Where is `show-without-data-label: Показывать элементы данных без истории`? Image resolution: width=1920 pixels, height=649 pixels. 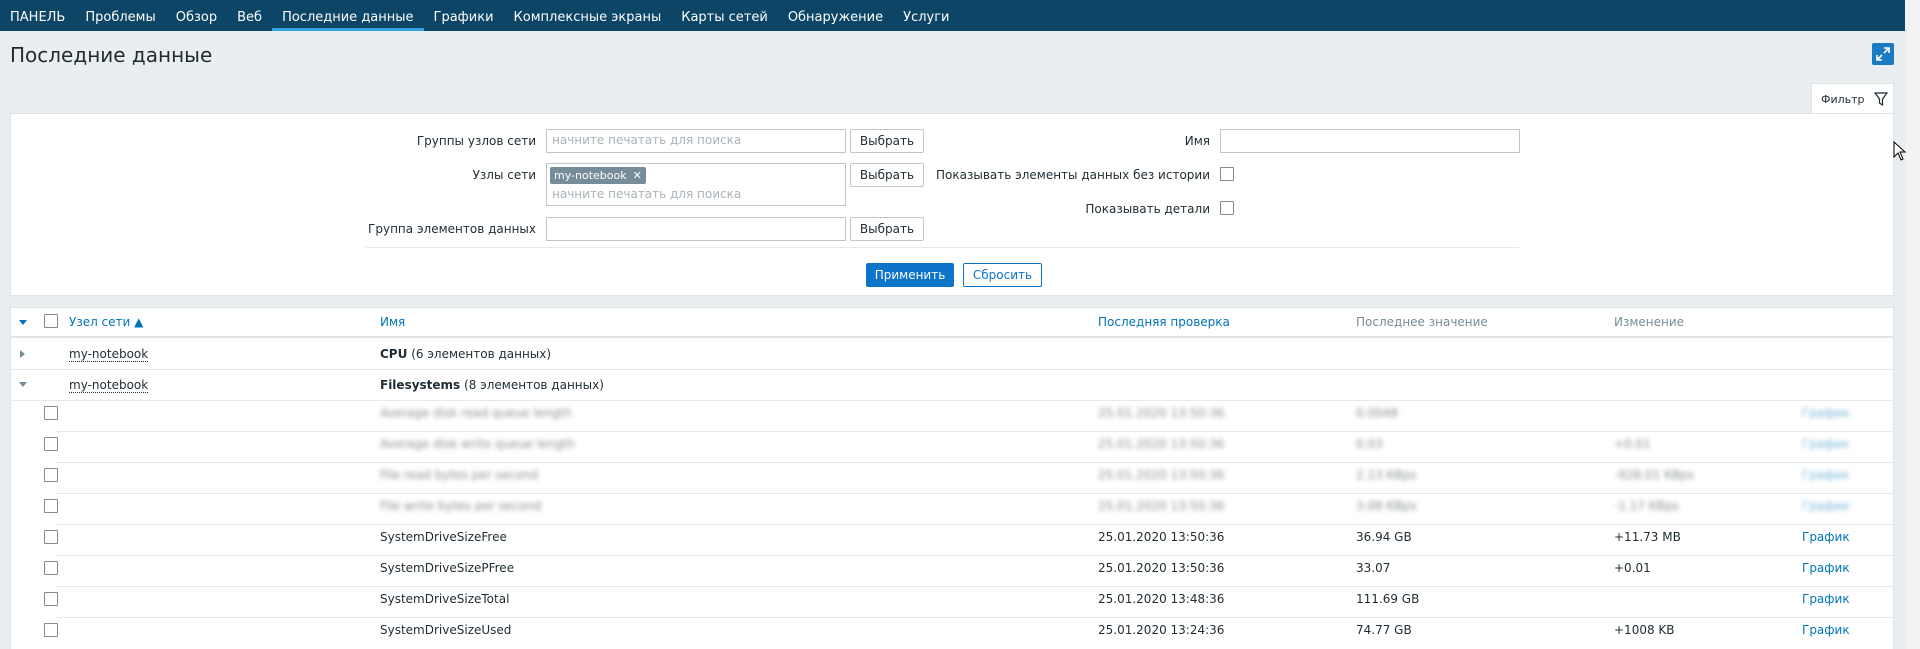 show-without-data-label: Показывать элементы данных без истории is located at coordinates (1073, 175).